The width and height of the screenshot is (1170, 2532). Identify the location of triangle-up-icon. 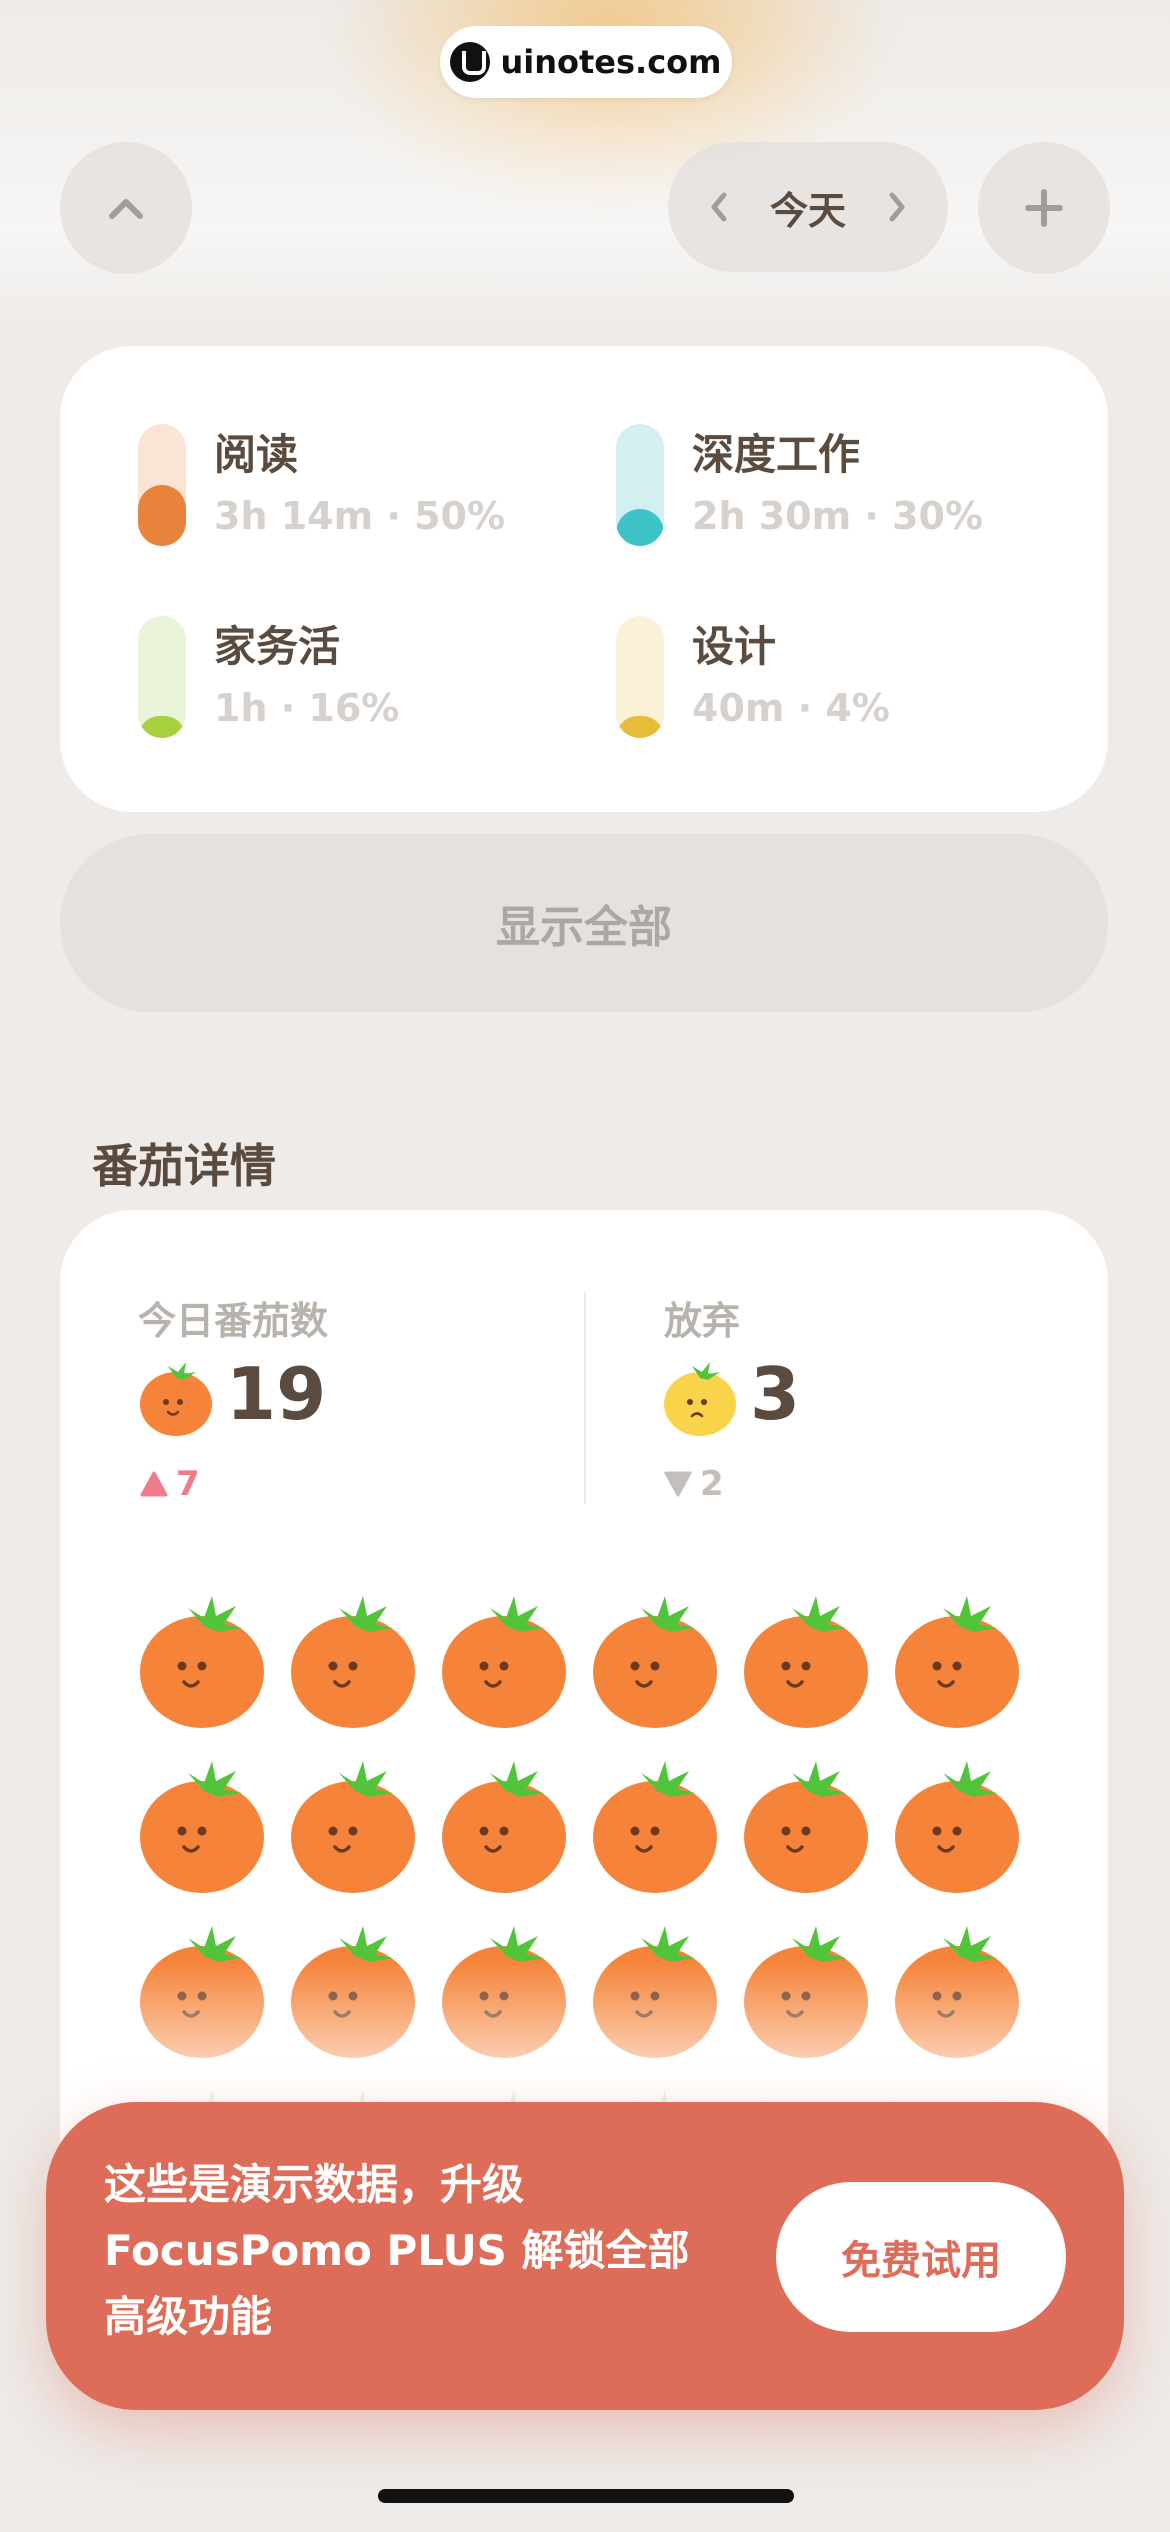
(154, 1484).